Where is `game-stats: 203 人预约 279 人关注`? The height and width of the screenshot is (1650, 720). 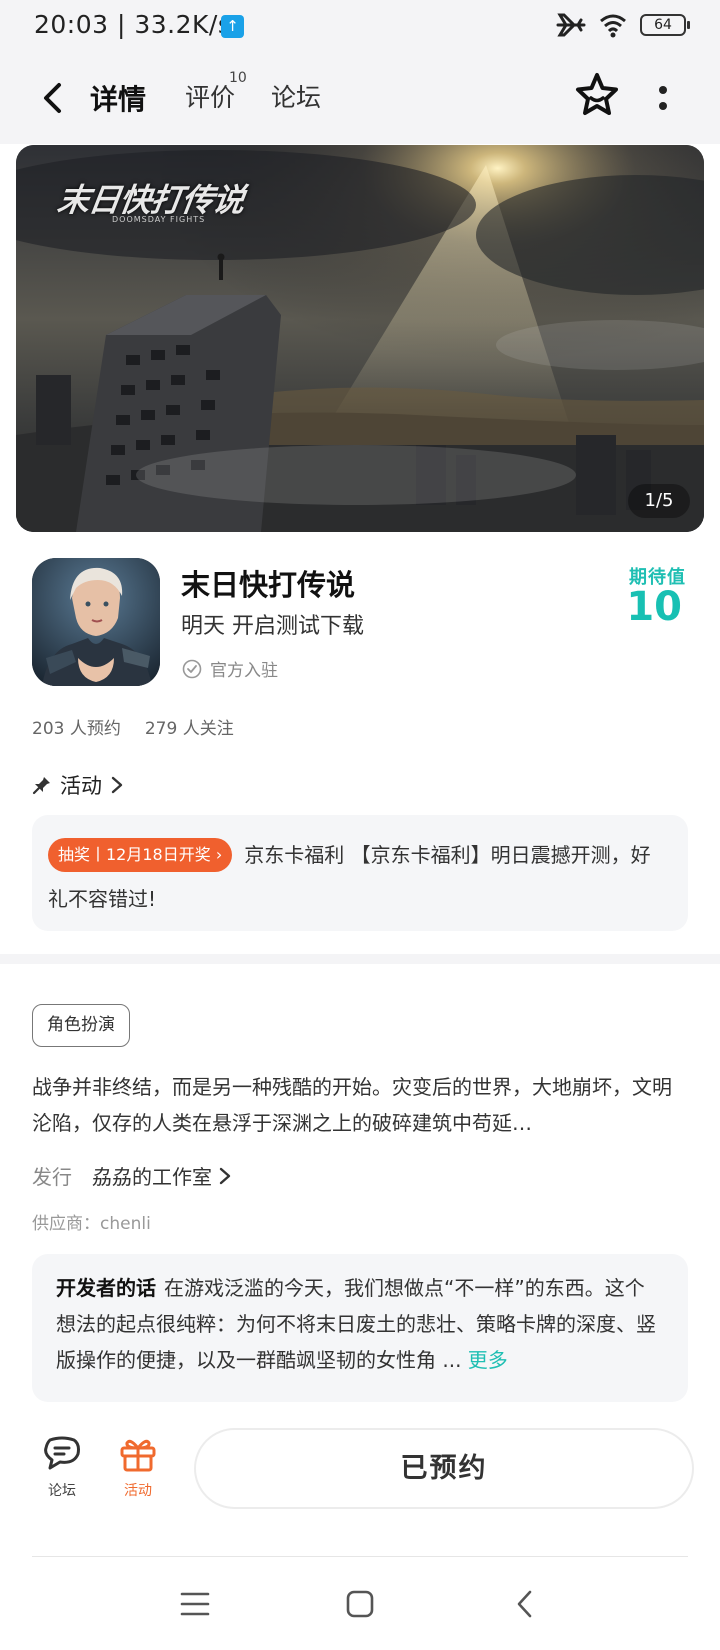
game-stats: 203 人预约 279 人关注 is located at coordinates (133, 726).